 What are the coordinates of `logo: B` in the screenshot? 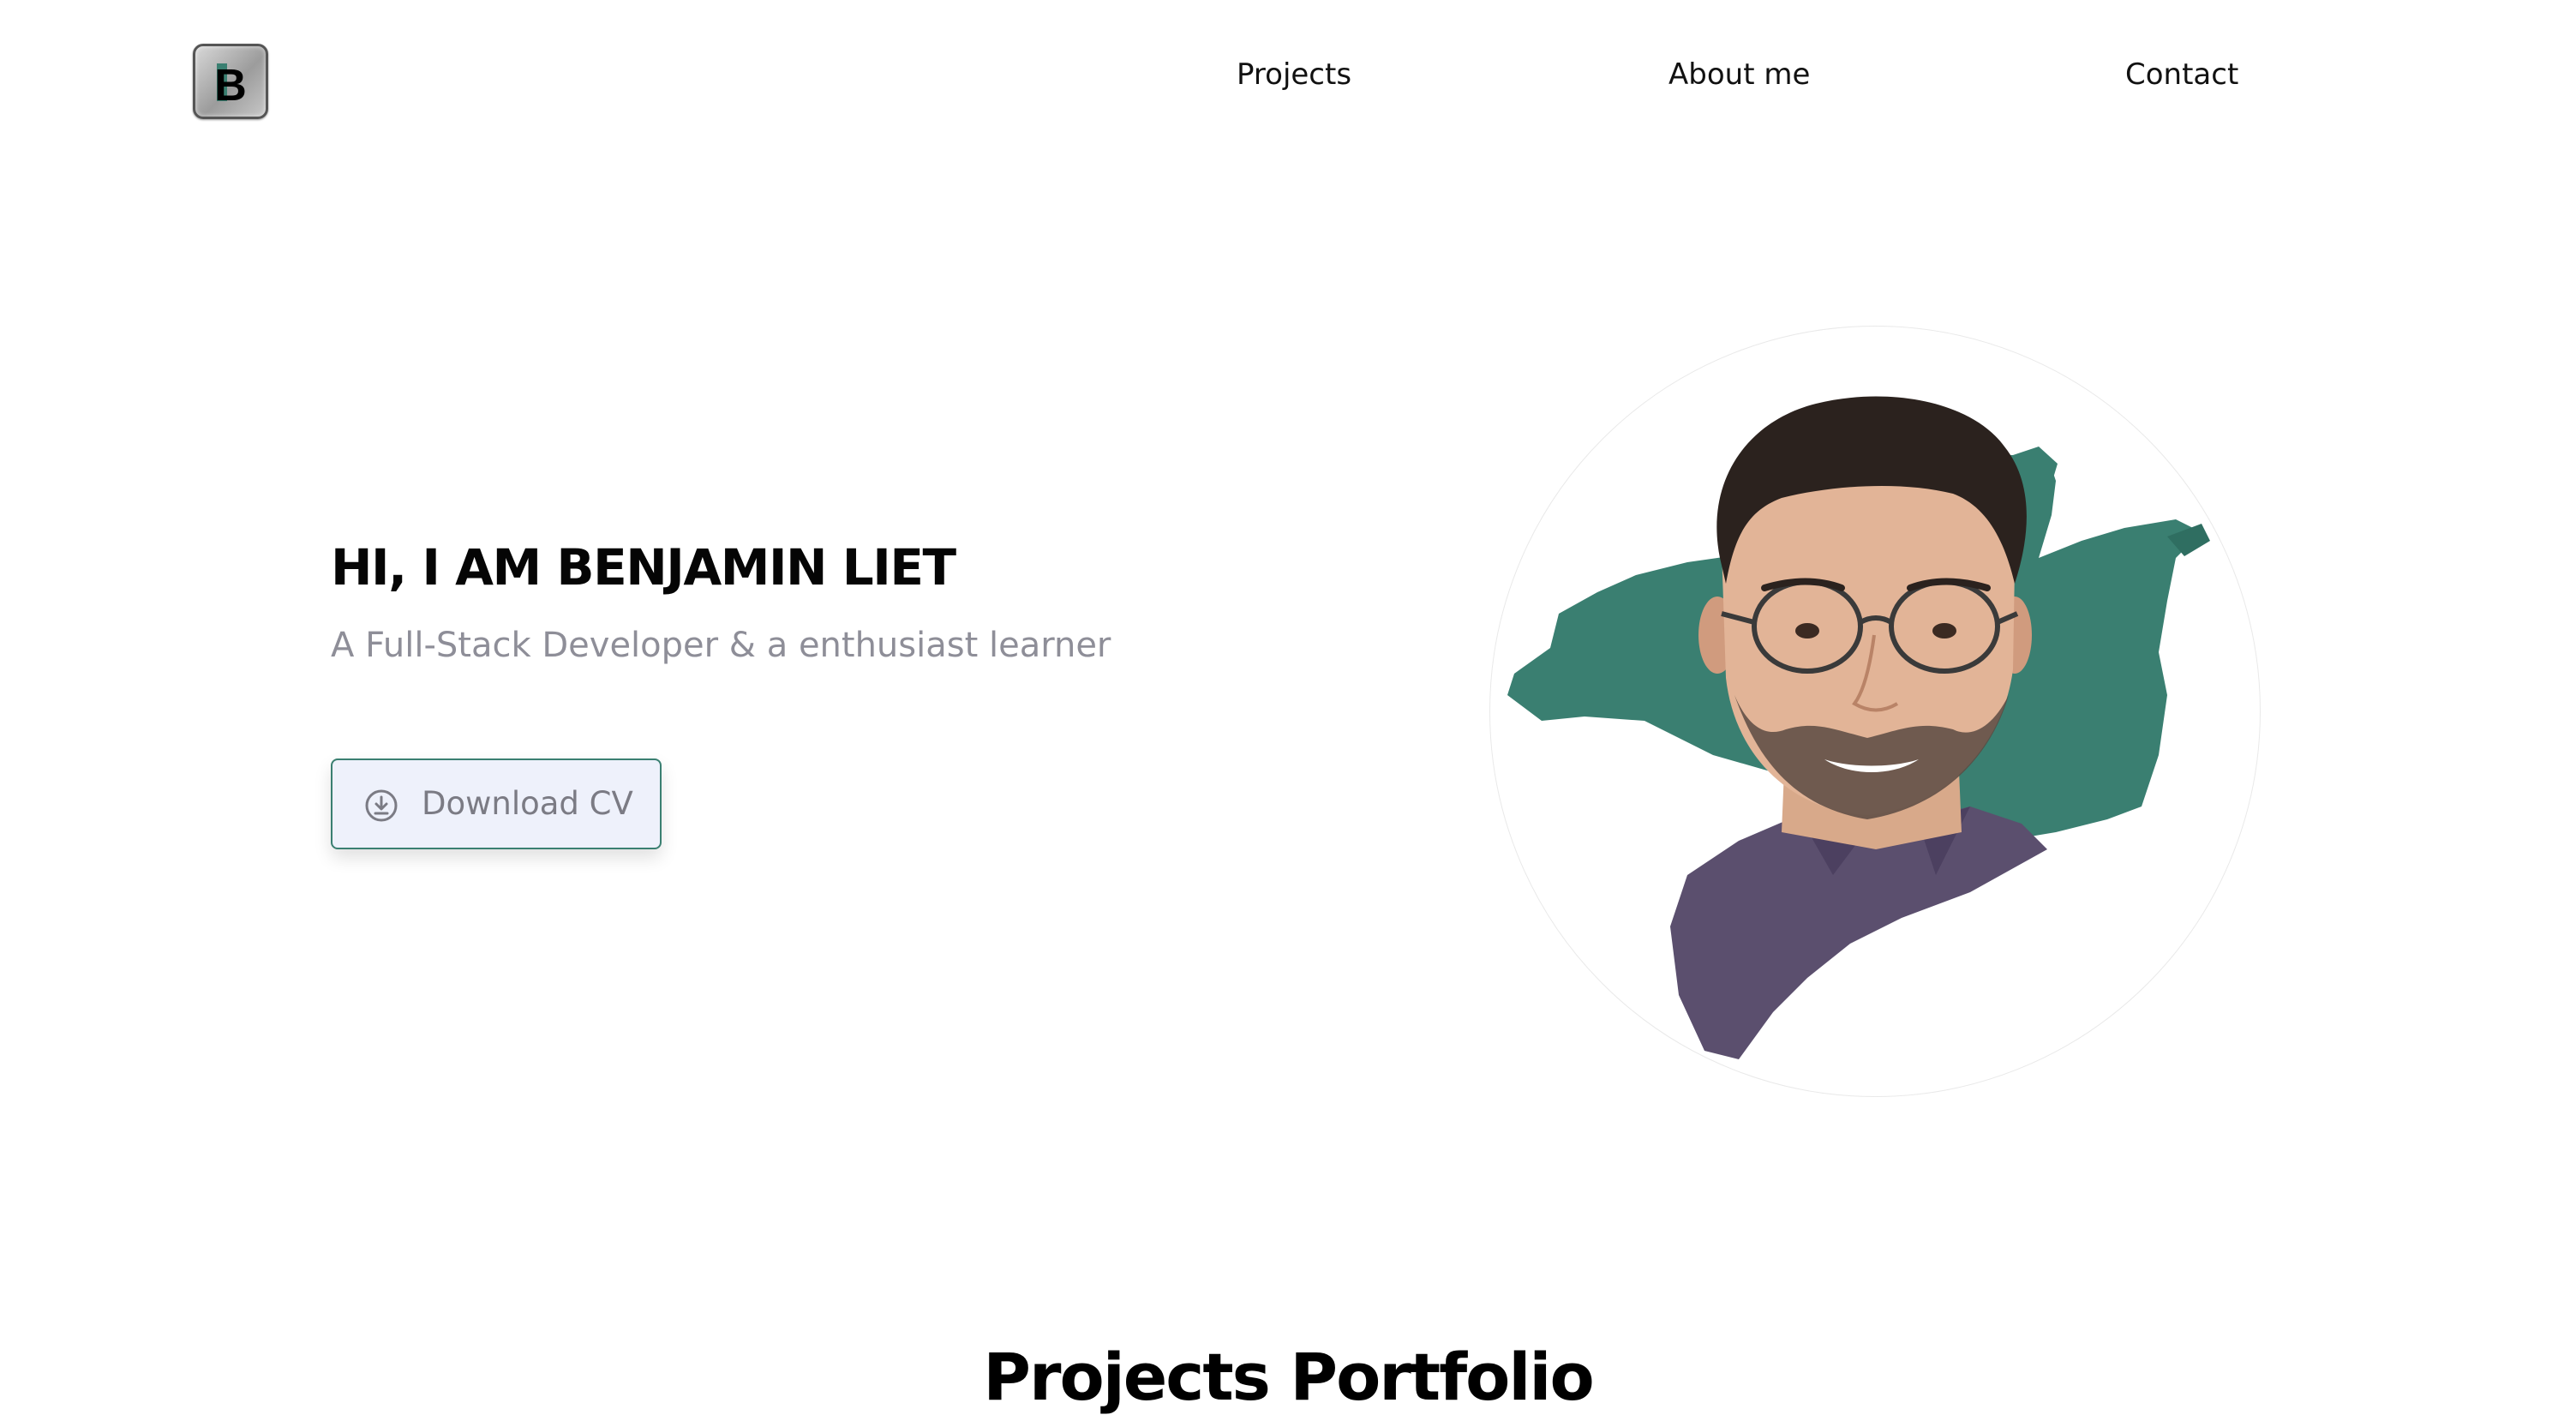 It's located at (230, 81).